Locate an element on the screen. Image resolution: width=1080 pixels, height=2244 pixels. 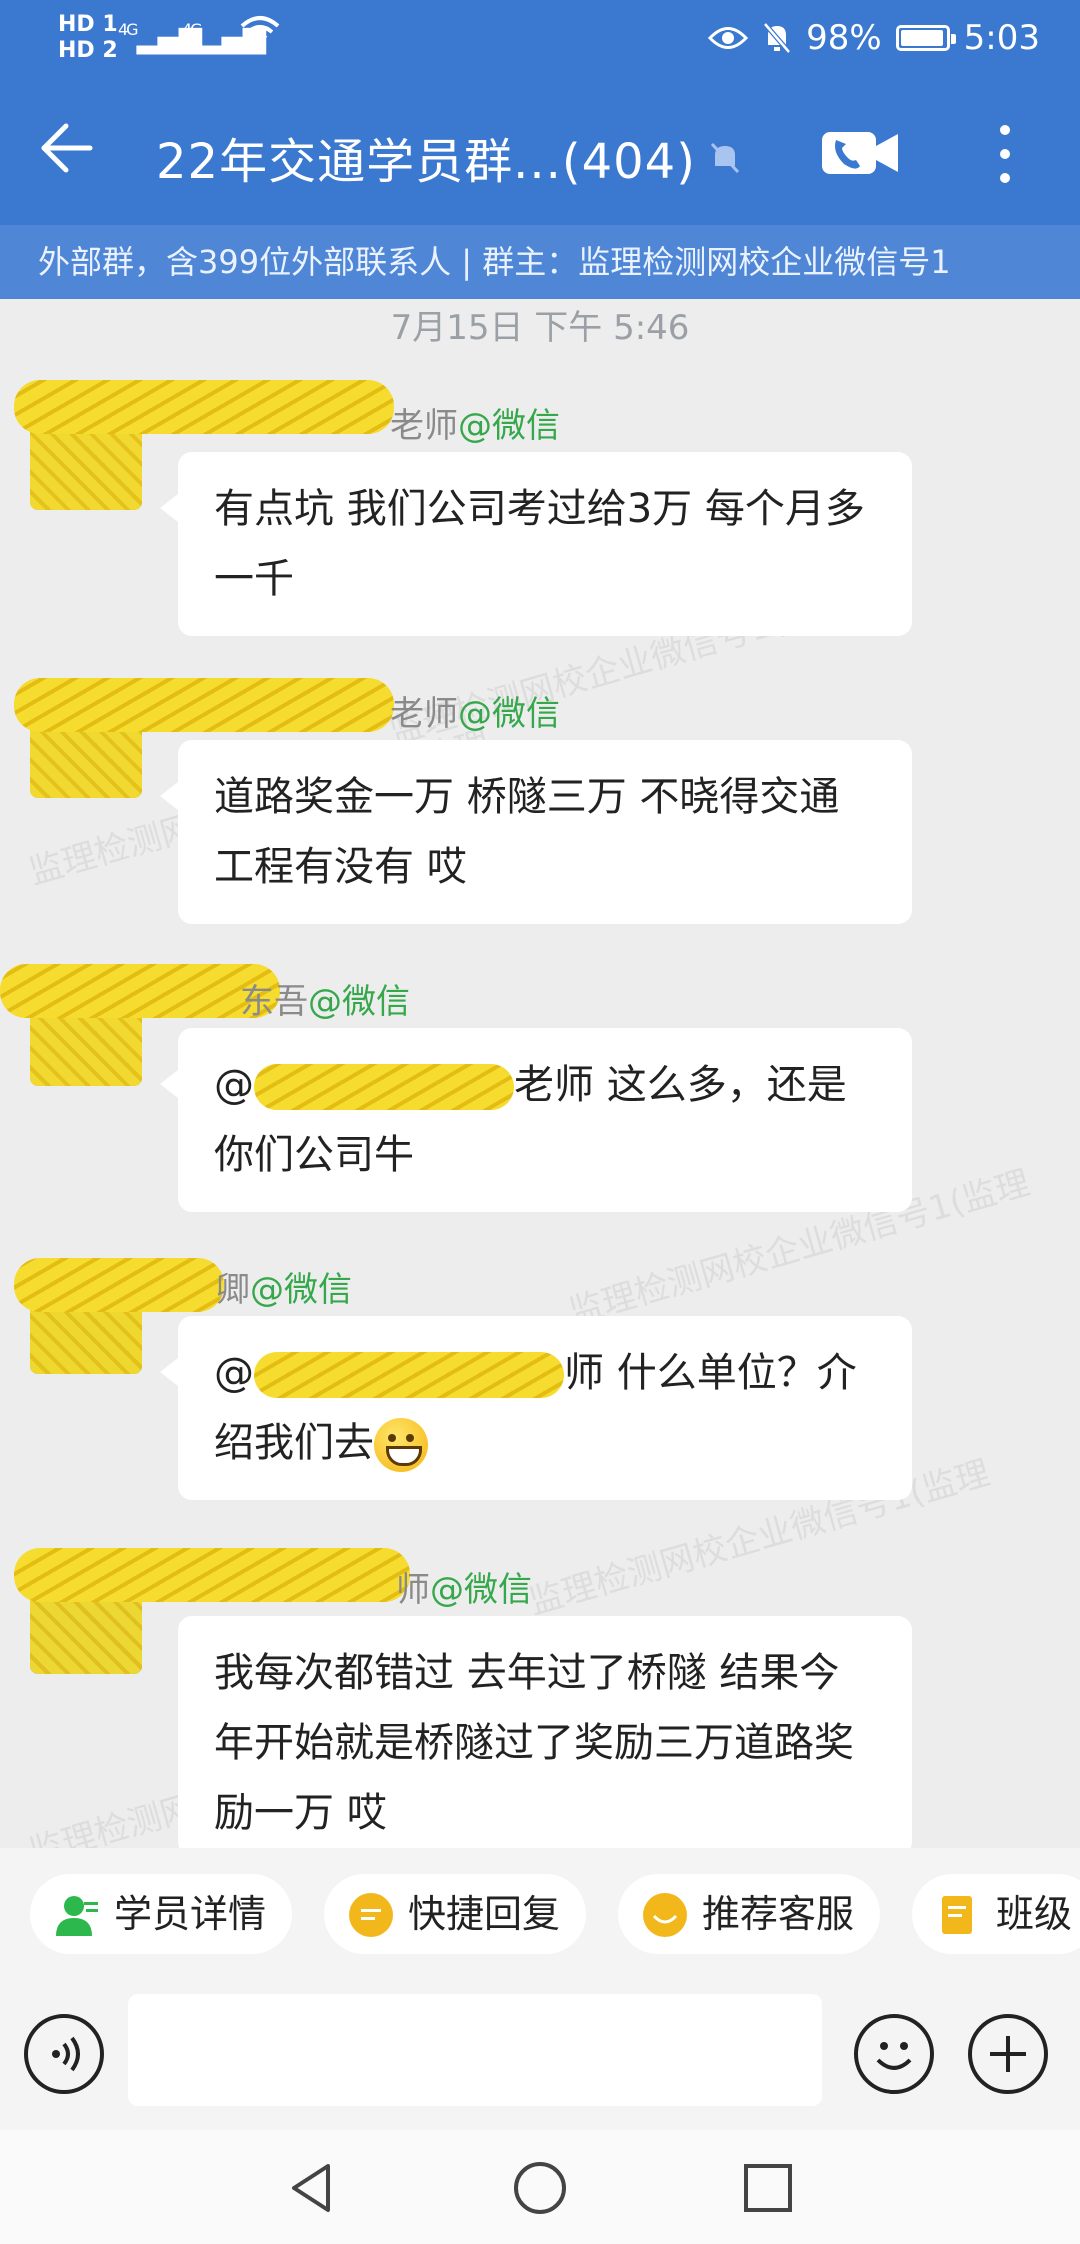
video-call-icon is located at coordinates (860, 153).